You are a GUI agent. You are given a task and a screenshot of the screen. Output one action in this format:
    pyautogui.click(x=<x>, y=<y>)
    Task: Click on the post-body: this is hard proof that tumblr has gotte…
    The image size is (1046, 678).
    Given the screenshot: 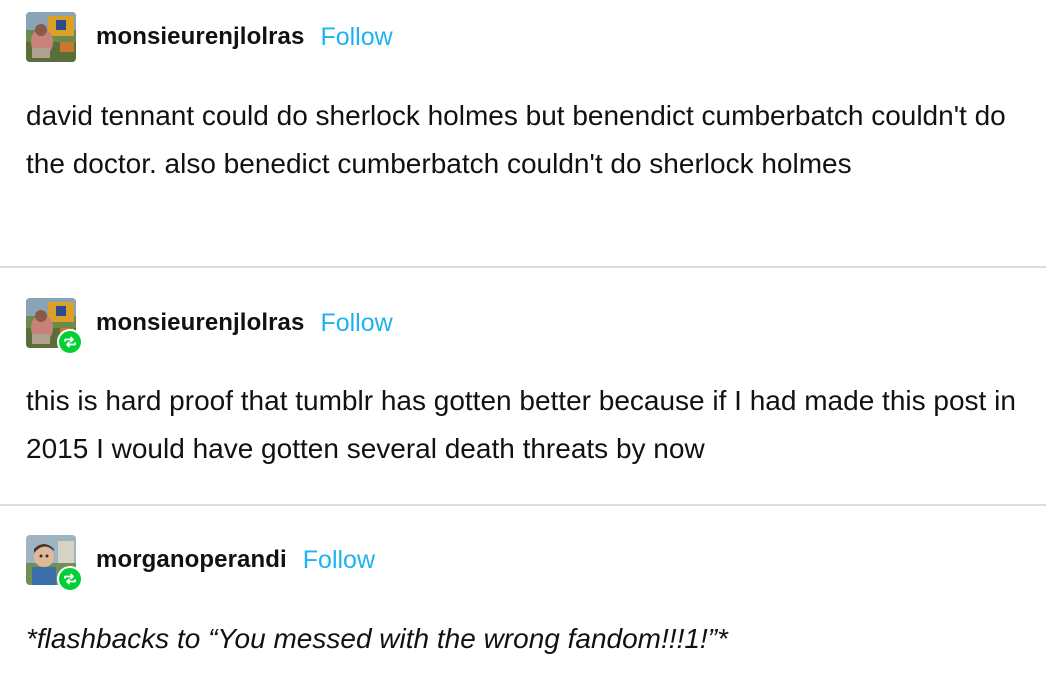 What is the action you would take?
    pyautogui.click(x=521, y=424)
    